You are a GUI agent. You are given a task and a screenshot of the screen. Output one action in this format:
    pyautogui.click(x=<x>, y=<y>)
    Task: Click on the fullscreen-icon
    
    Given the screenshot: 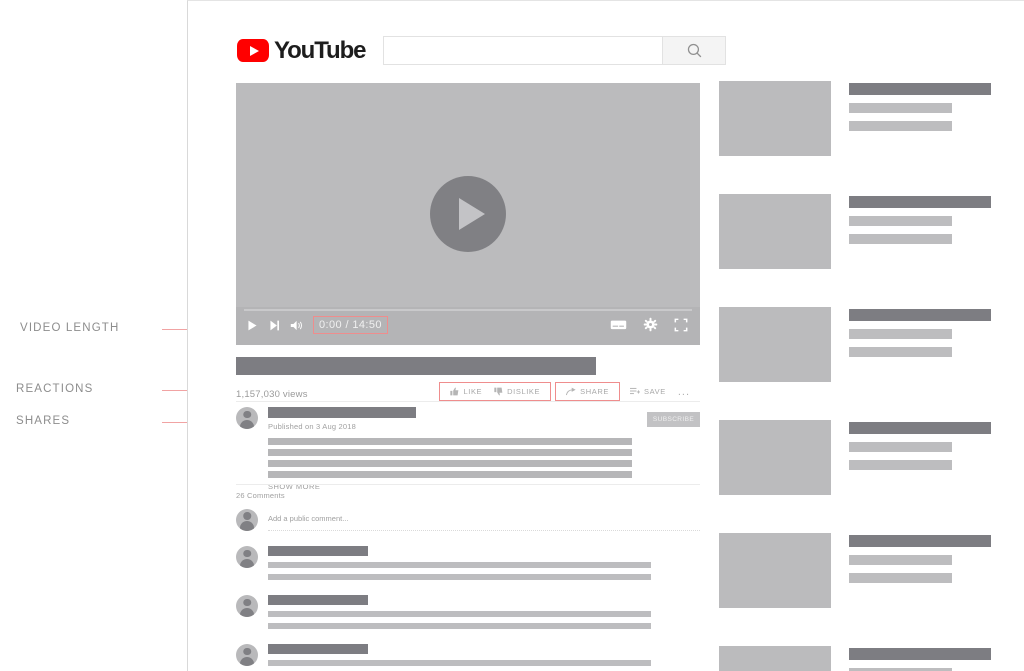 What is the action you would take?
    pyautogui.click(x=681, y=325)
    